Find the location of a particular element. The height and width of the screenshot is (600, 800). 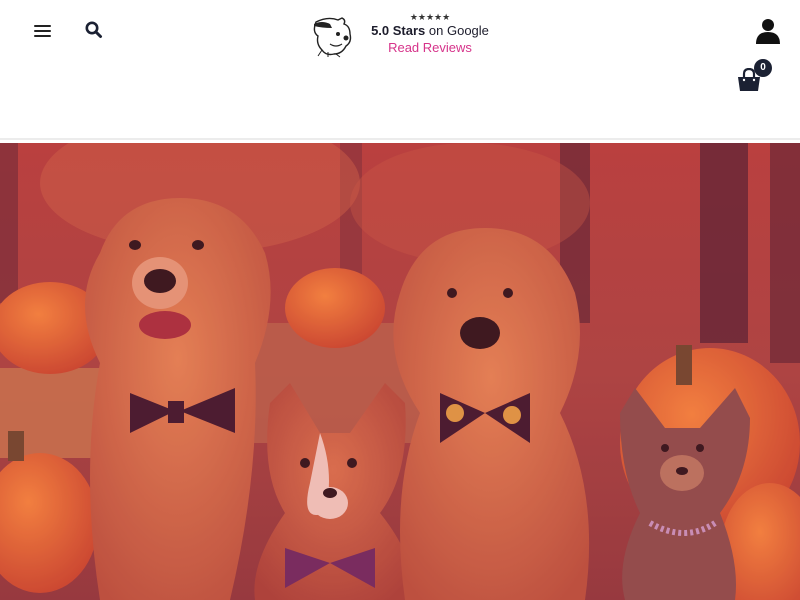

rating-score: 5.0 Stars is located at coordinates (398, 30).